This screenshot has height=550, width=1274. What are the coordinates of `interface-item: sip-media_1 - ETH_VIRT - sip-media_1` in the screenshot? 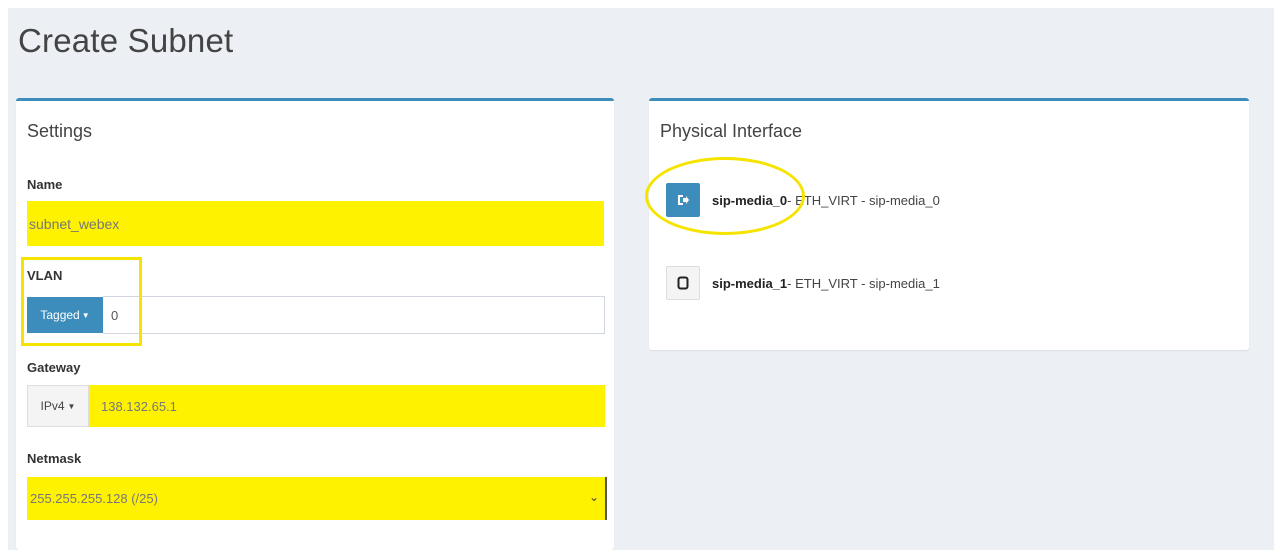 It's located at (803, 283).